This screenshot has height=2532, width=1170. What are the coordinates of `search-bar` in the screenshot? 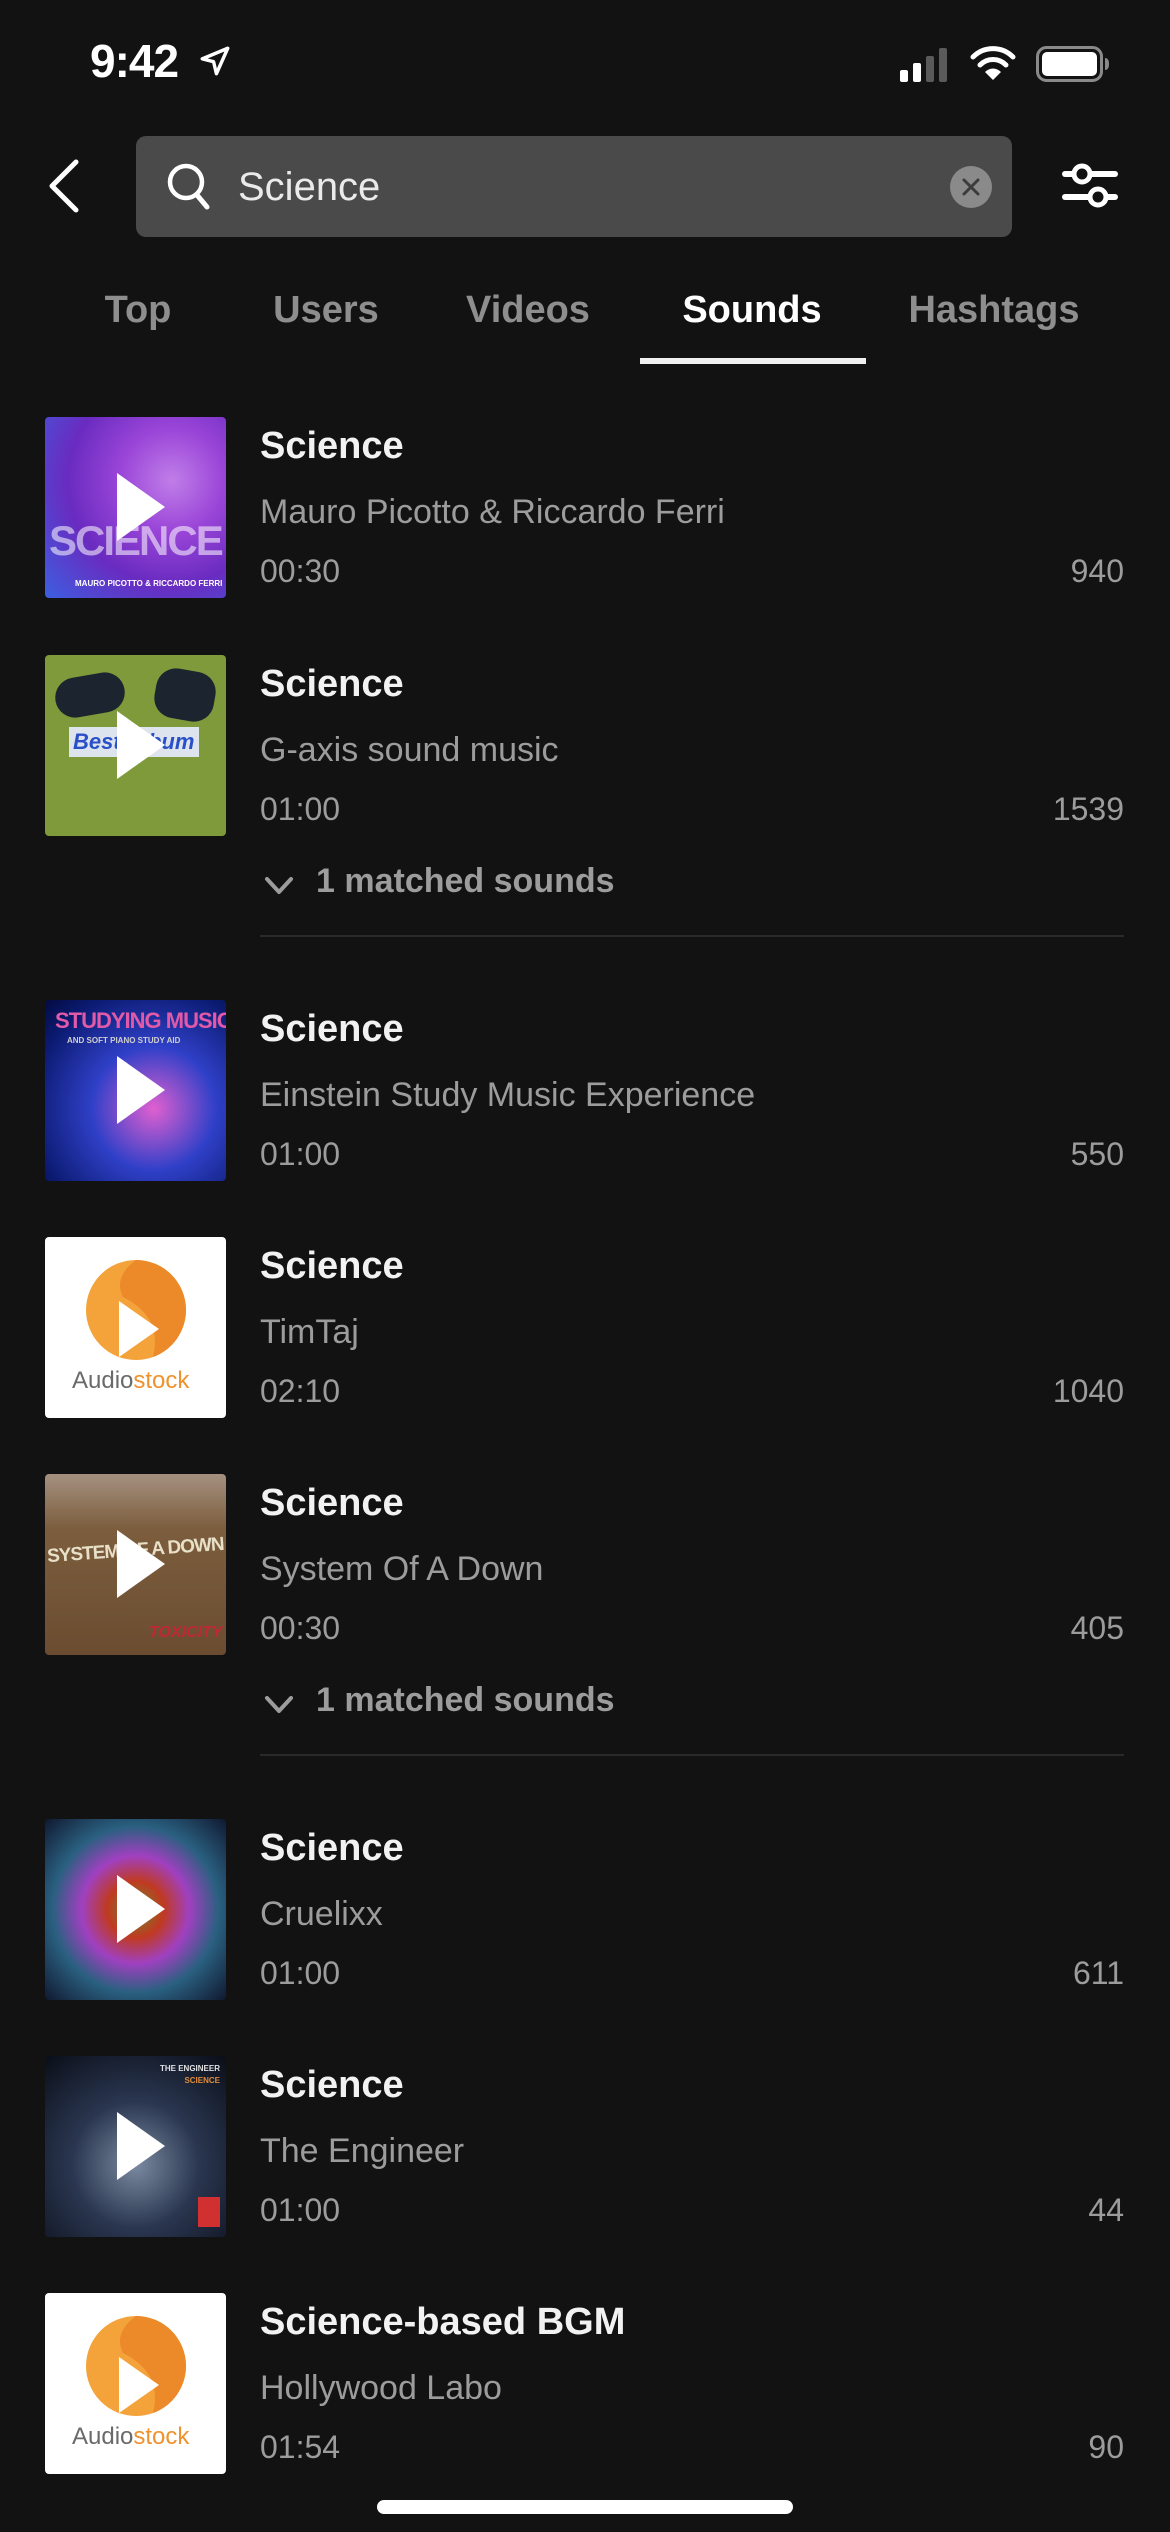 It's located at (574, 186).